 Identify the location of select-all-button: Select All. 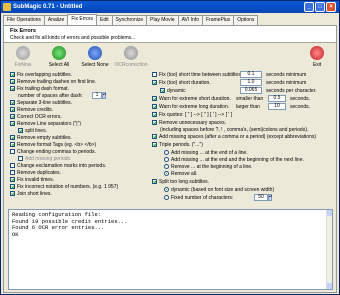
(59, 57).